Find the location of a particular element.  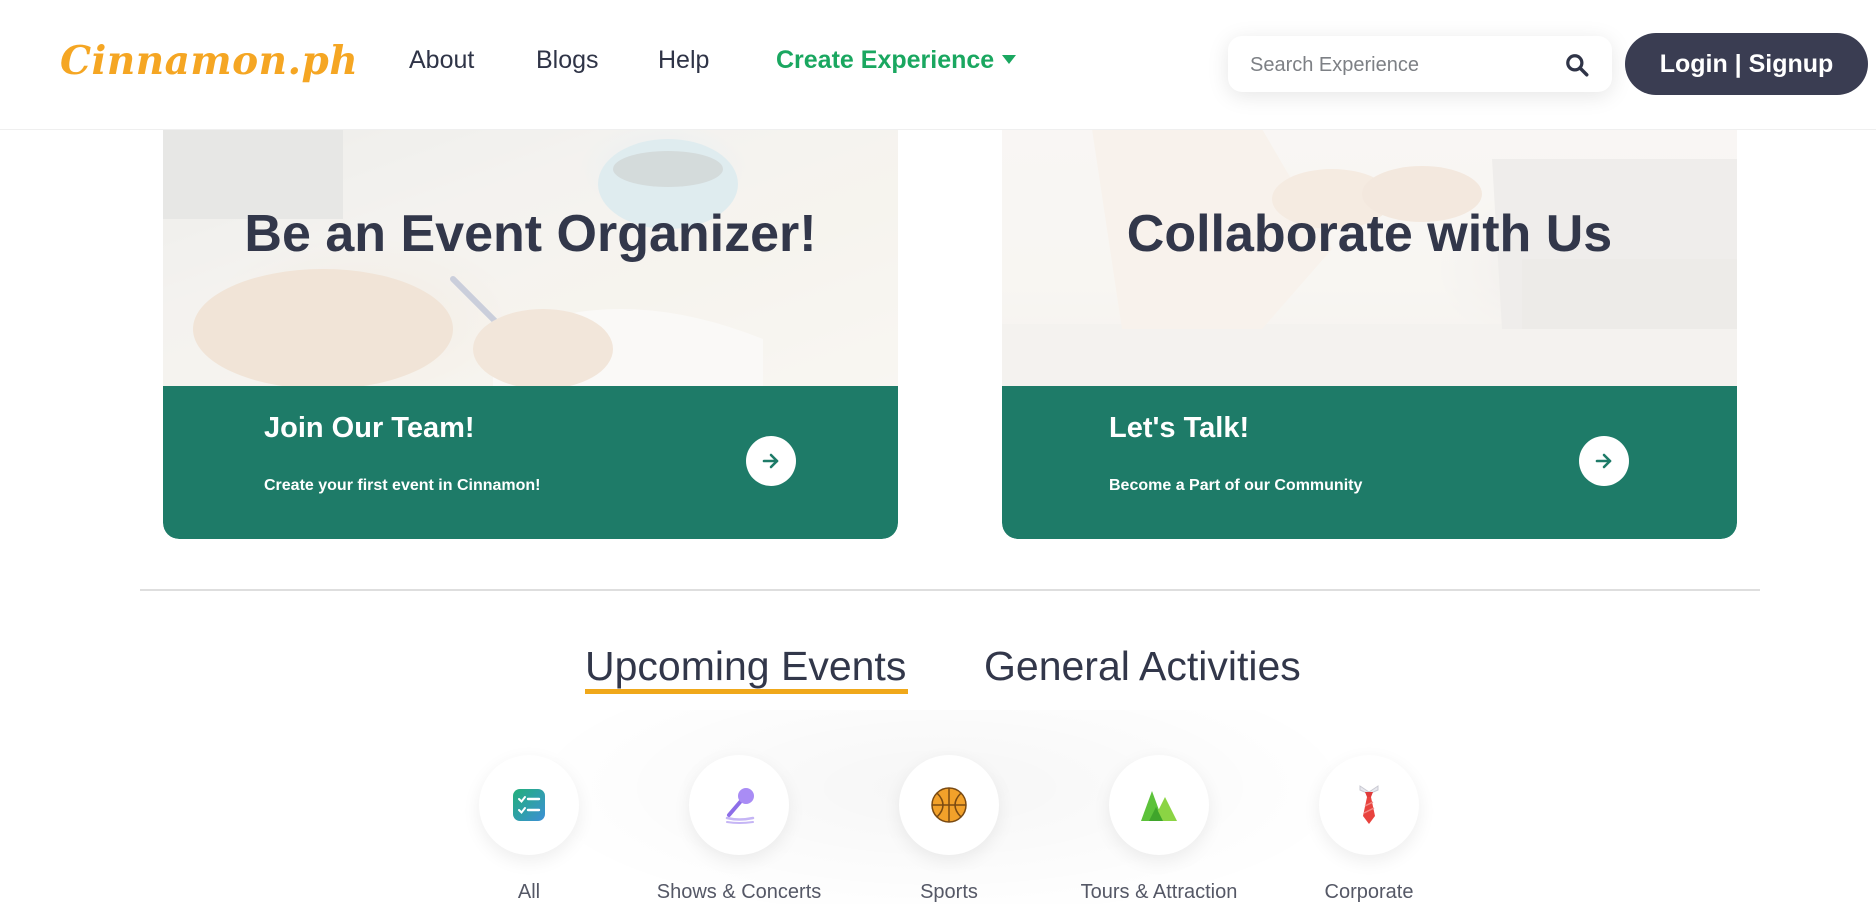

category-all: All is located at coordinates (529, 829).